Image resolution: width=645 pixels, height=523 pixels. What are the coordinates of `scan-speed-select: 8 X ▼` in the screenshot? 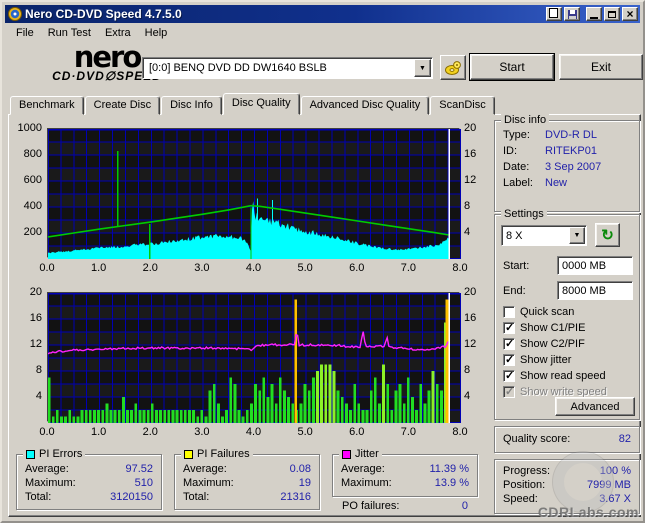 It's located at (544, 235).